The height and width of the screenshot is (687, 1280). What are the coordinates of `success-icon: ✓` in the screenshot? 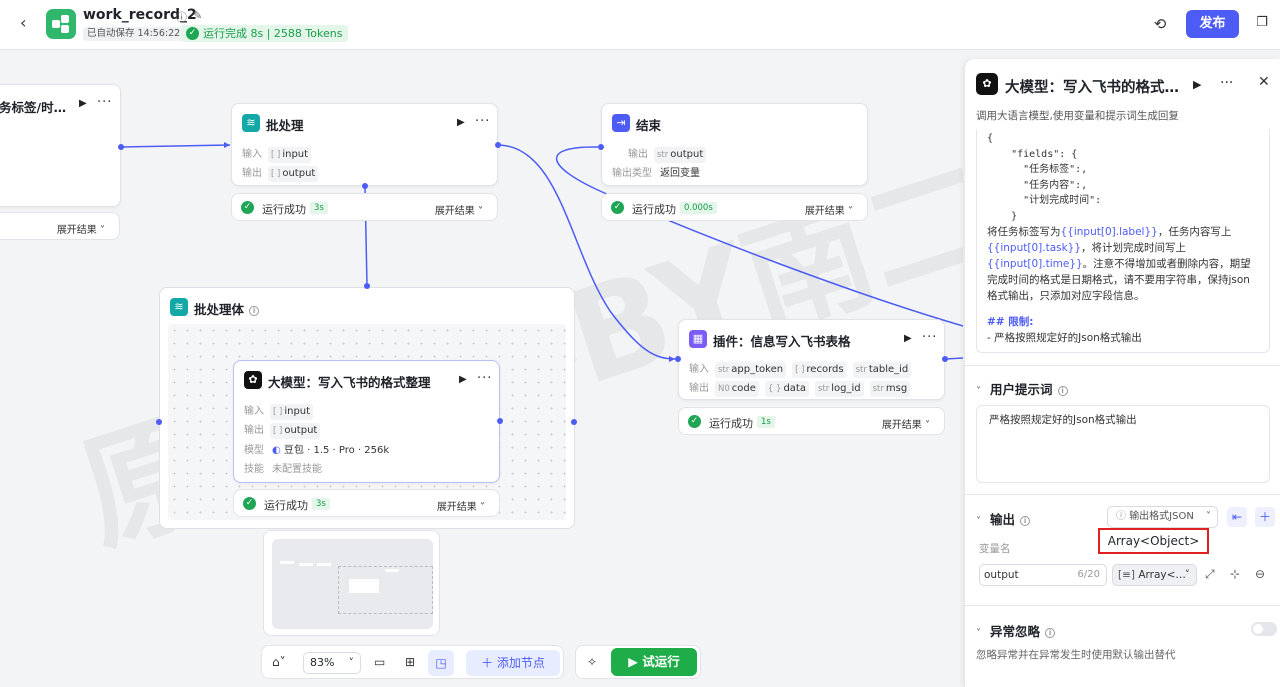 It's located at (694, 421).